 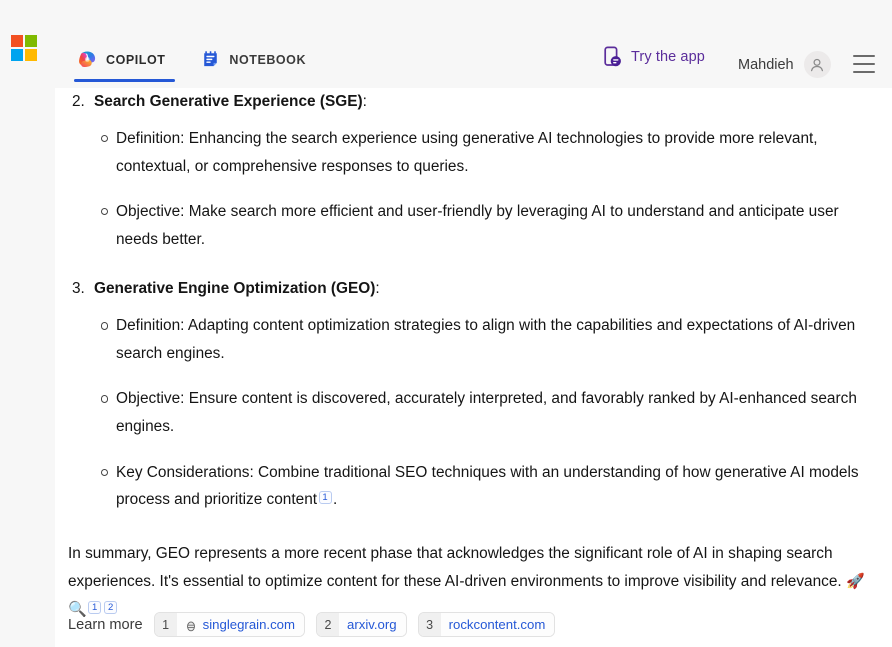 I want to click on person-icon, so click(x=817, y=65).